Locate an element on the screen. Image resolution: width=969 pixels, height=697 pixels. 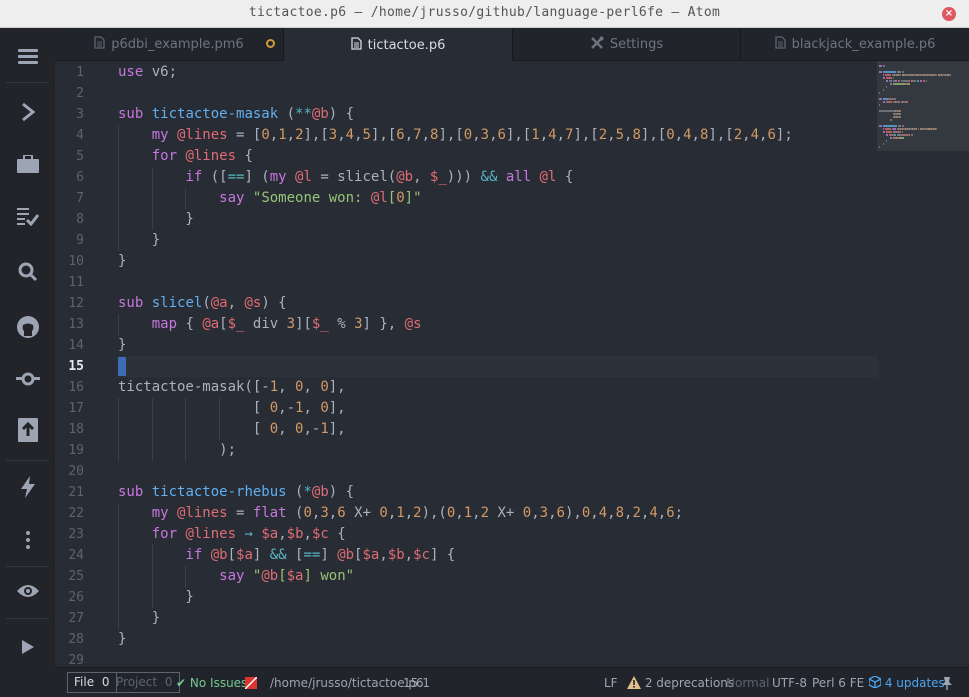
code-line: ); is located at coordinates (177, 450).